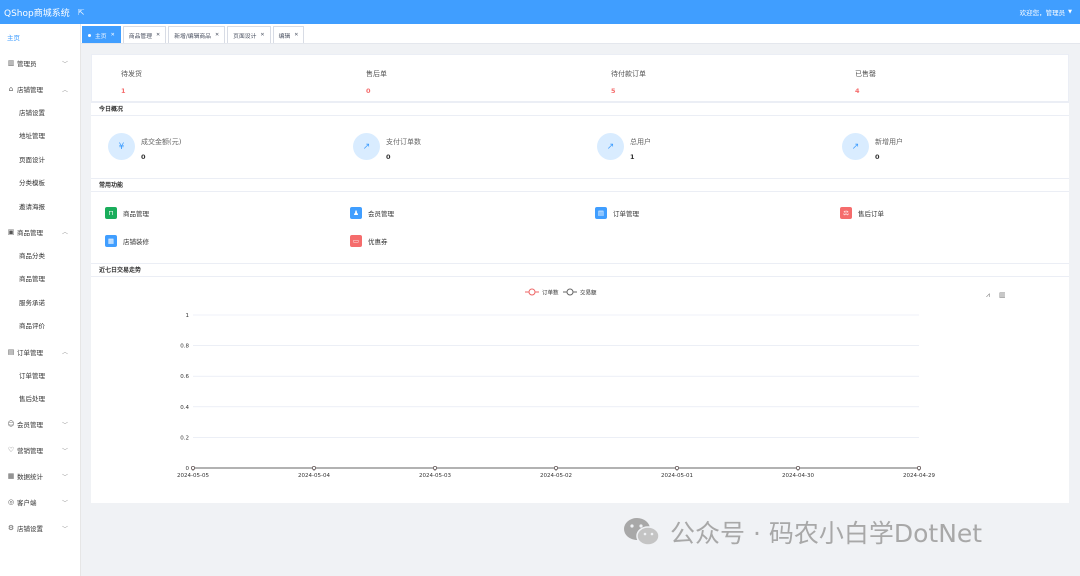 Image resolution: width=1080 pixels, height=576 pixels. What do you see at coordinates (865, 82) in the screenshot?
I see `stat-3: 已售罄 4` at bounding box center [865, 82].